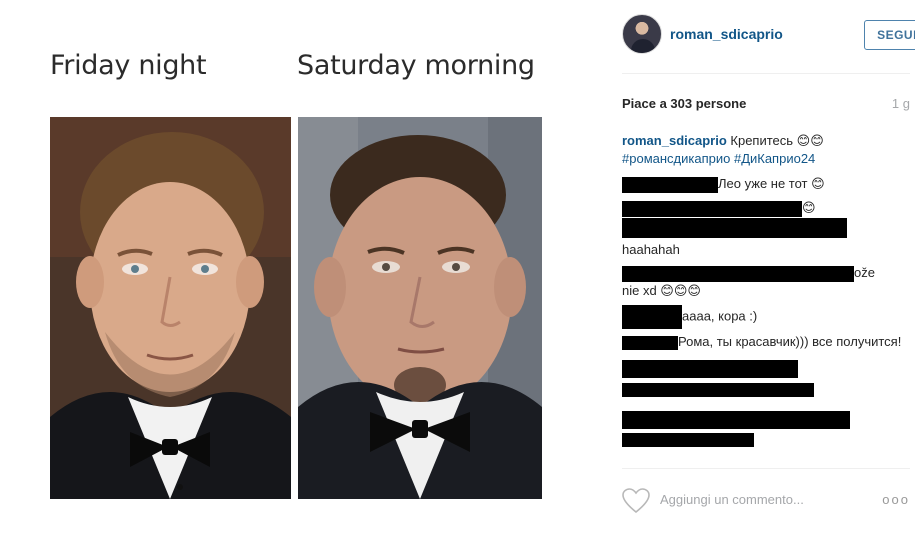 This screenshot has width=915, height=534. I want to click on comment-text: haahahah, so click(651, 249).